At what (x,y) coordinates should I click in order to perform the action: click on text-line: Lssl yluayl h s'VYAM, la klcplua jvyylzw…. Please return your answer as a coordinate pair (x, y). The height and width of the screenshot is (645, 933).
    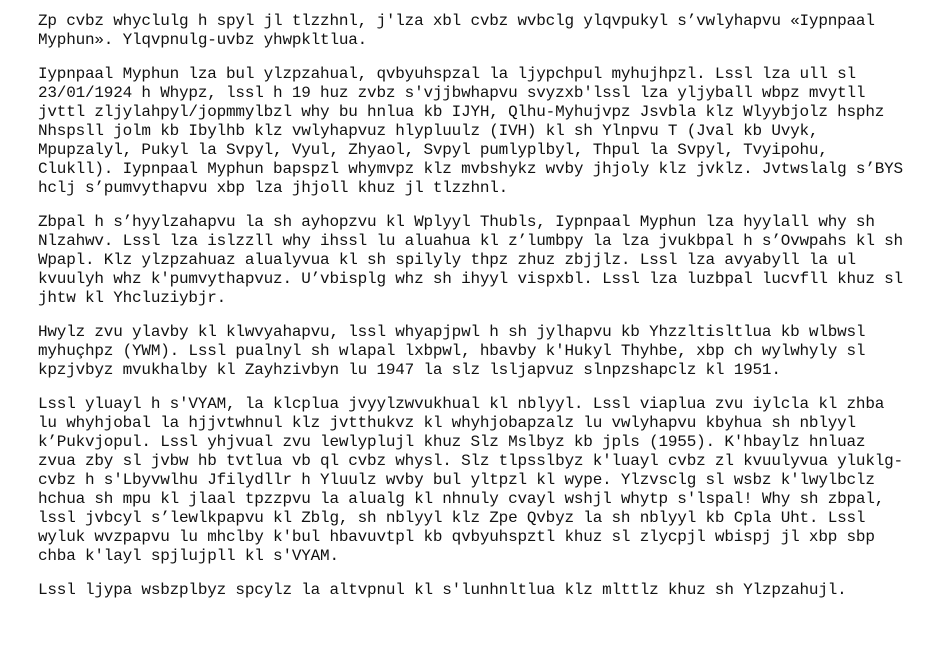
    Looking at the image, I should click on (461, 404).